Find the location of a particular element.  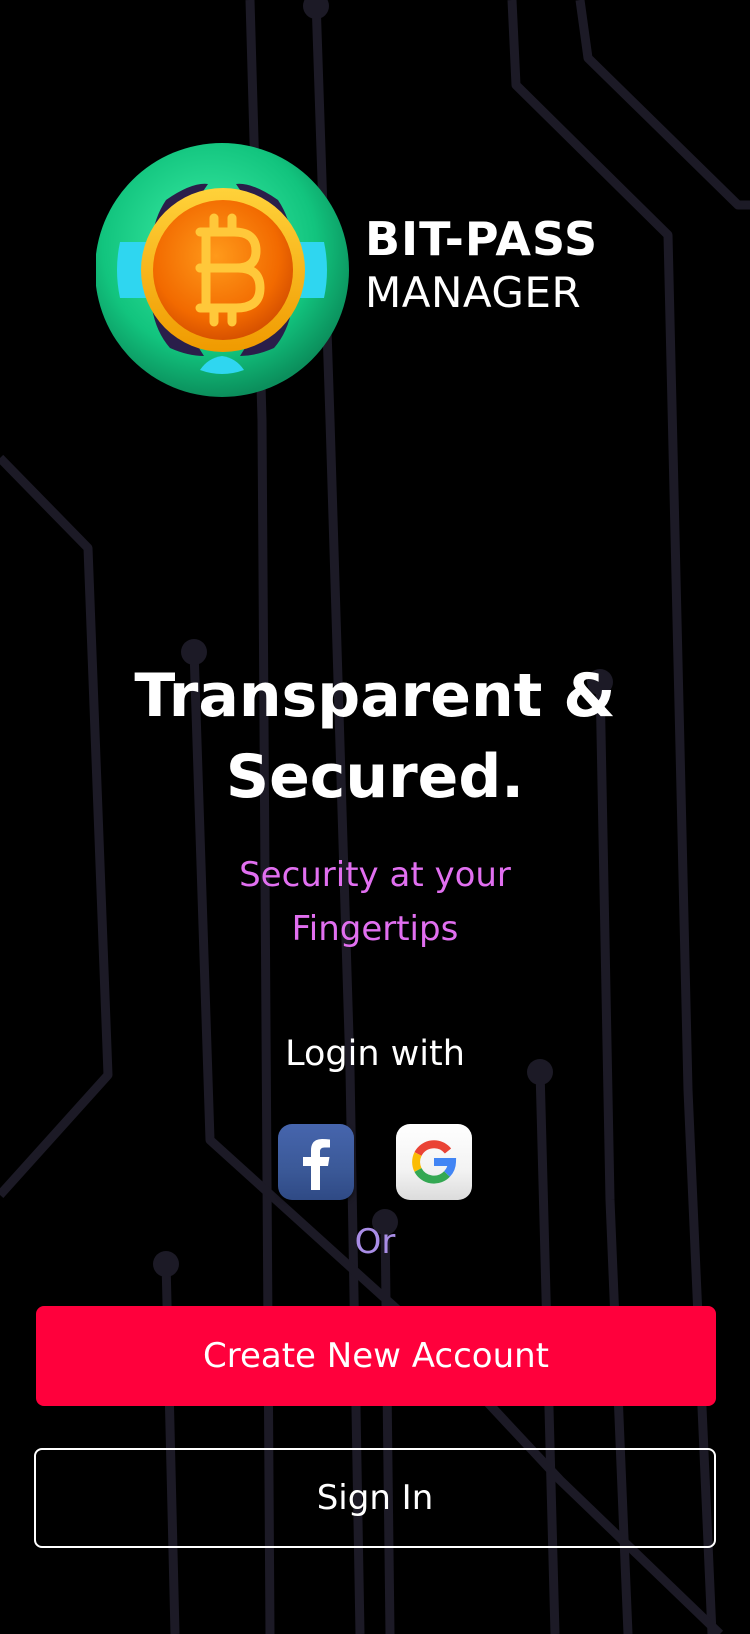

create-account-button: Create New Account is located at coordinates (376, 1356).